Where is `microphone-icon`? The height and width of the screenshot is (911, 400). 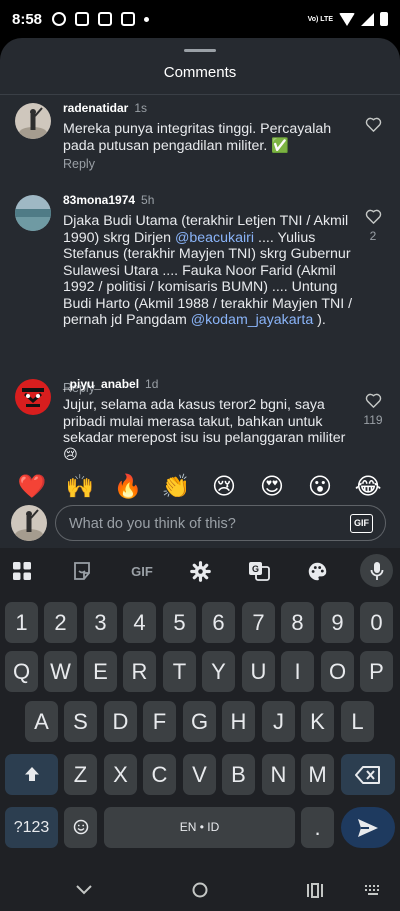 microphone-icon is located at coordinates (376, 570).